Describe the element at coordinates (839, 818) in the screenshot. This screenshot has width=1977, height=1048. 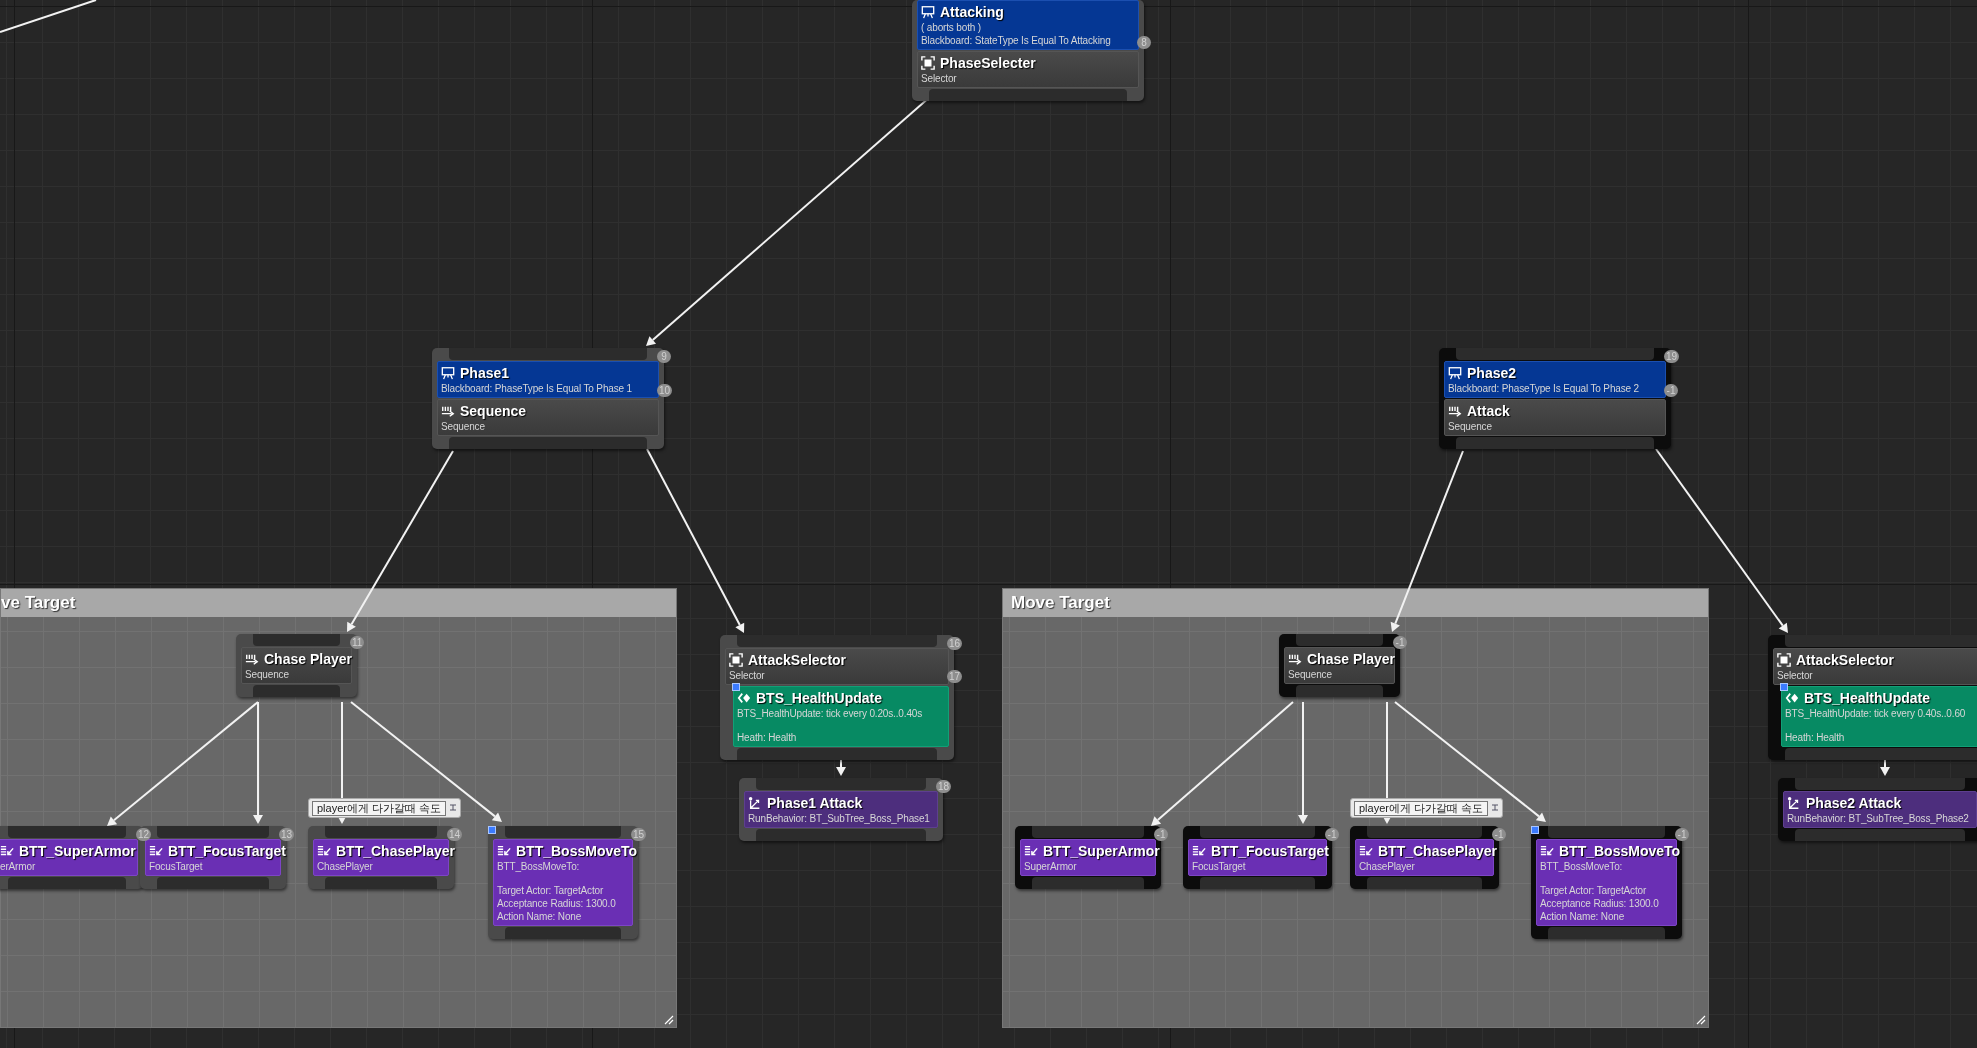
I see `node-detail: RunBehavior: BT_SubTree_Boss_Phase1` at that location.